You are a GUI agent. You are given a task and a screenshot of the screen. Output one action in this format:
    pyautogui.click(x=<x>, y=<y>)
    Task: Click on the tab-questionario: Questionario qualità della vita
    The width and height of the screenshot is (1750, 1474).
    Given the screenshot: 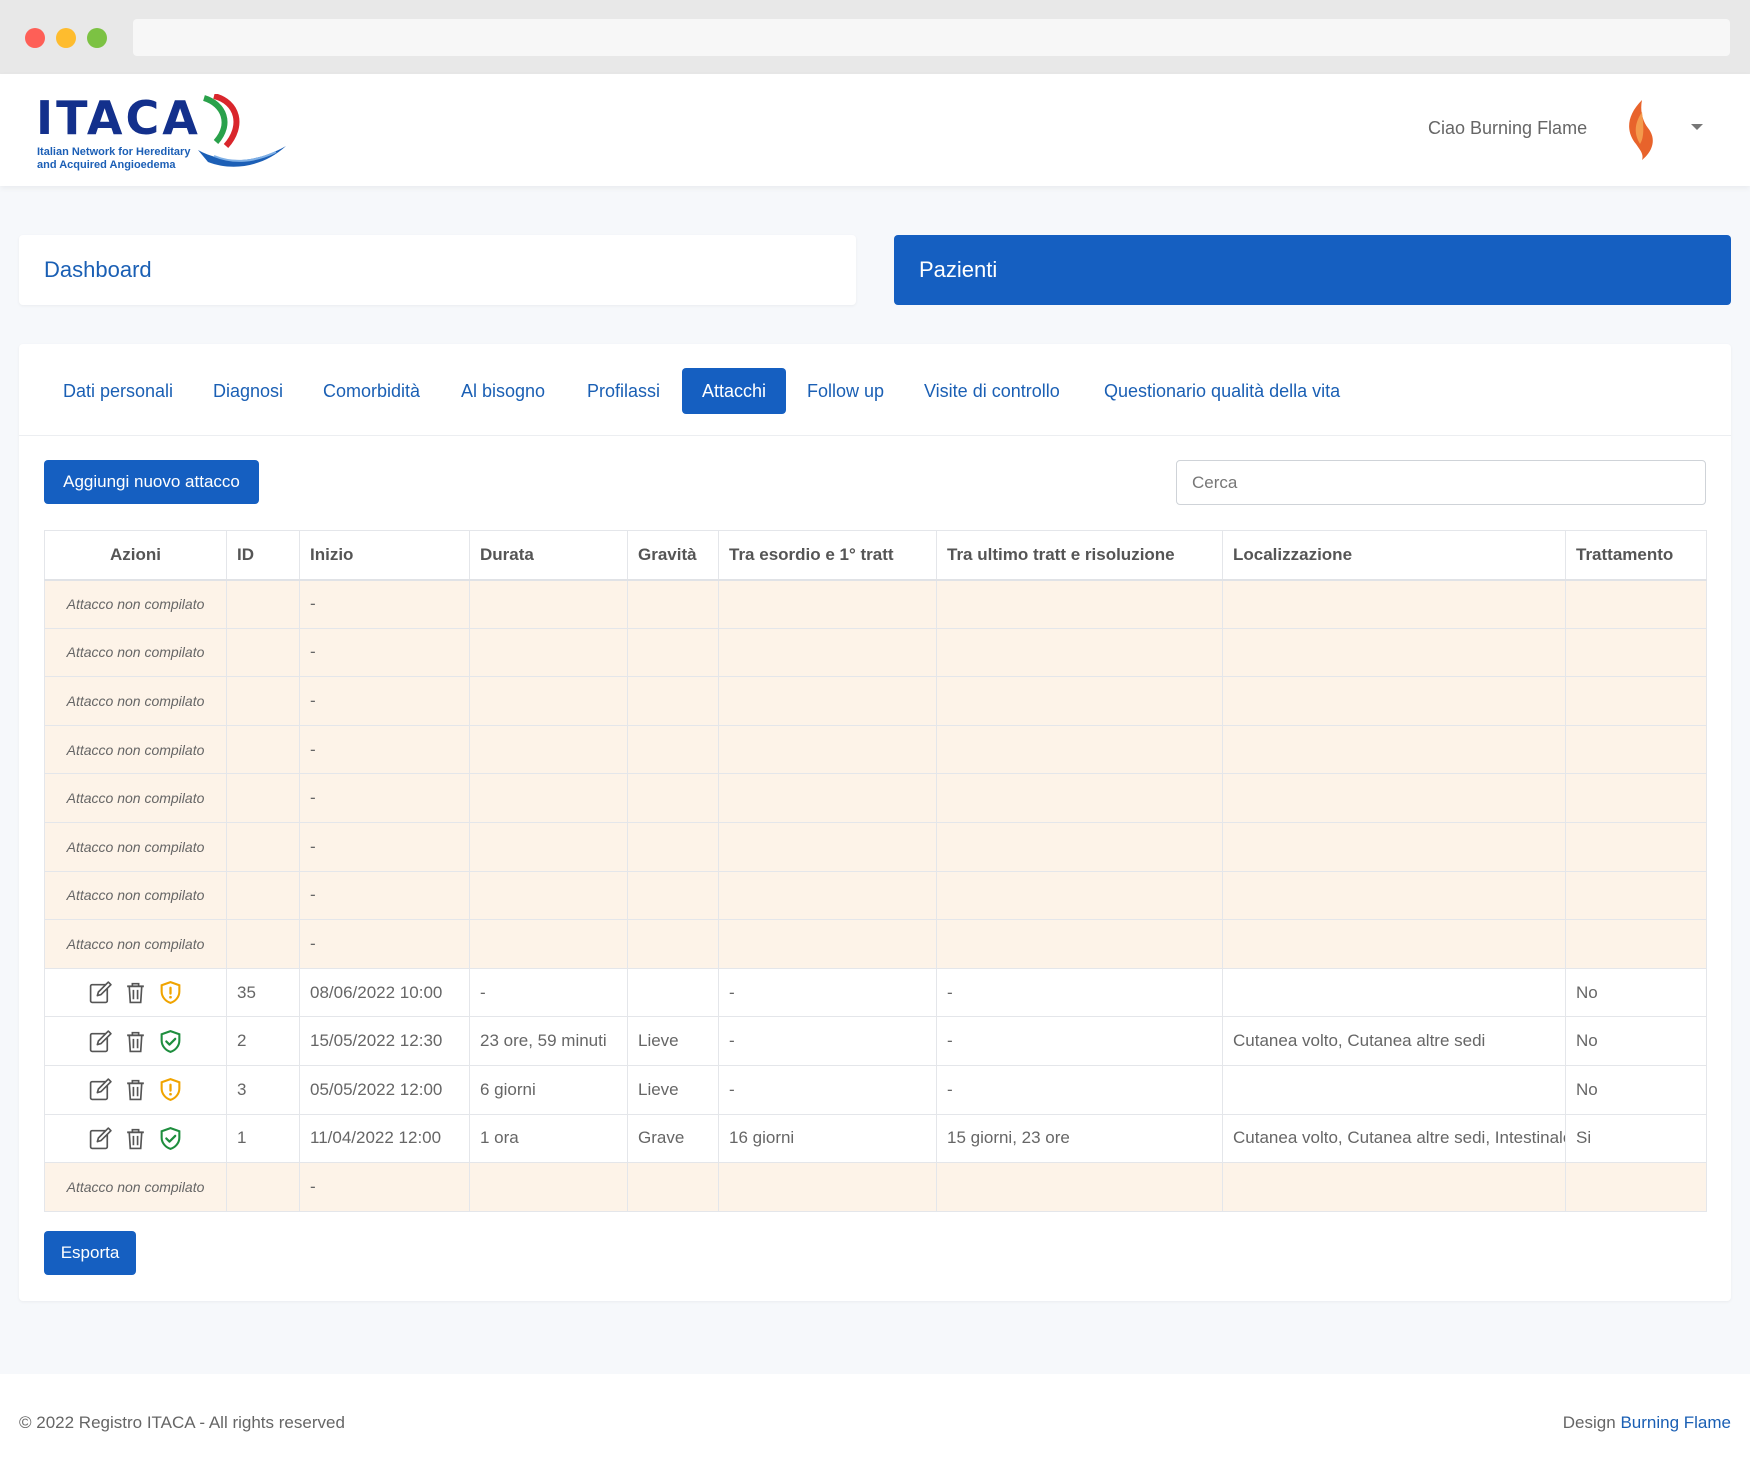 What is the action you would take?
    pyautogui.click(x=1222, y=391)
    